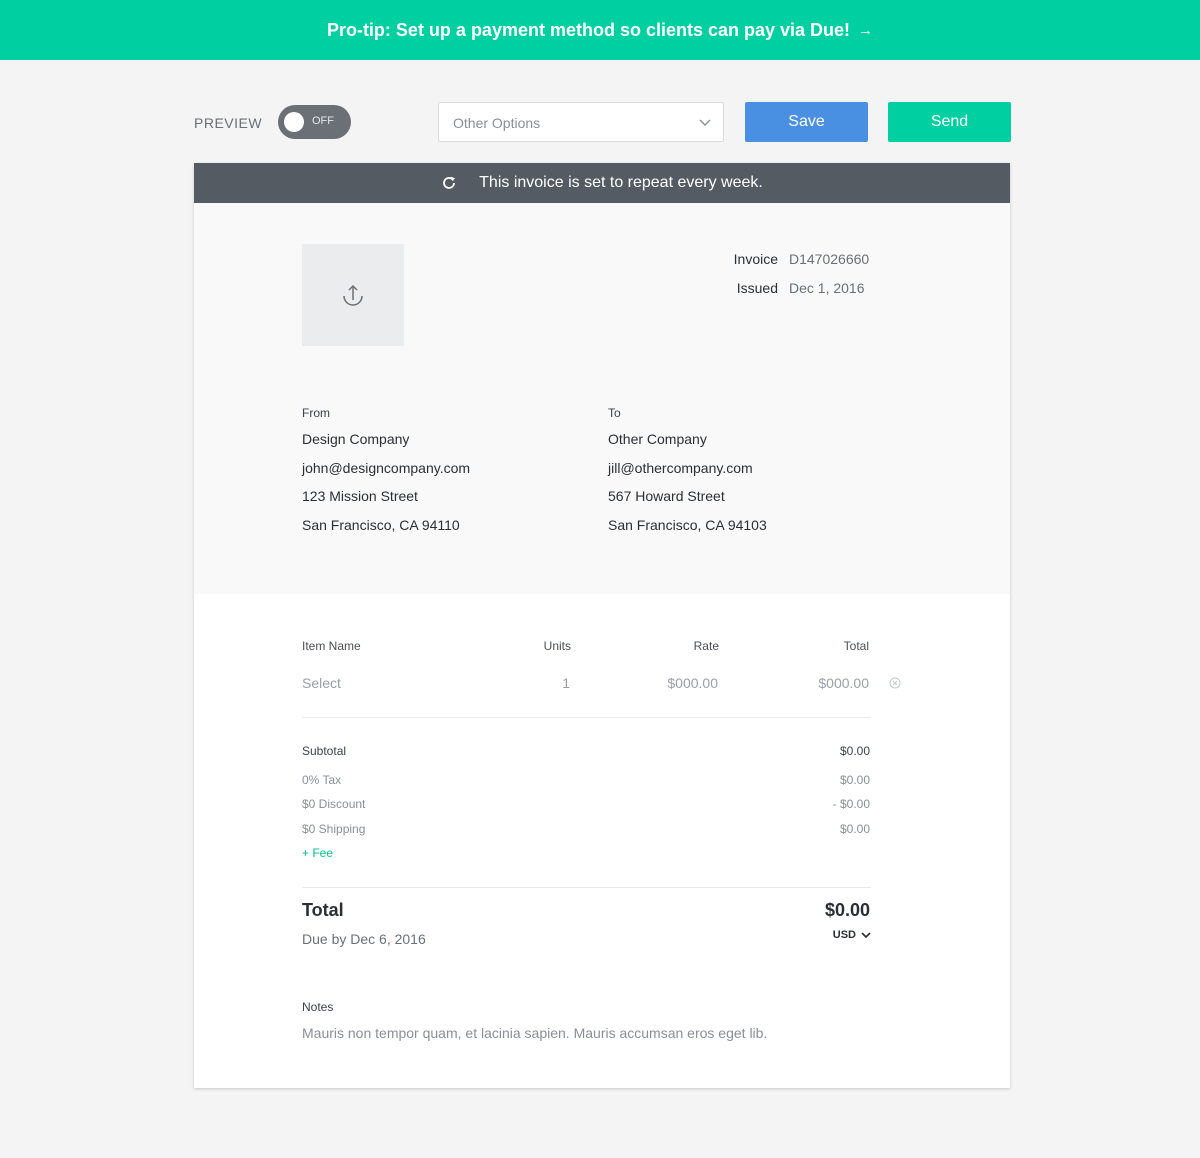 The image size is (1200, 1158). Describe the element at coordinates (386, 468) in the screenshot. I see `from-email: john@designcompany.com` at that location.